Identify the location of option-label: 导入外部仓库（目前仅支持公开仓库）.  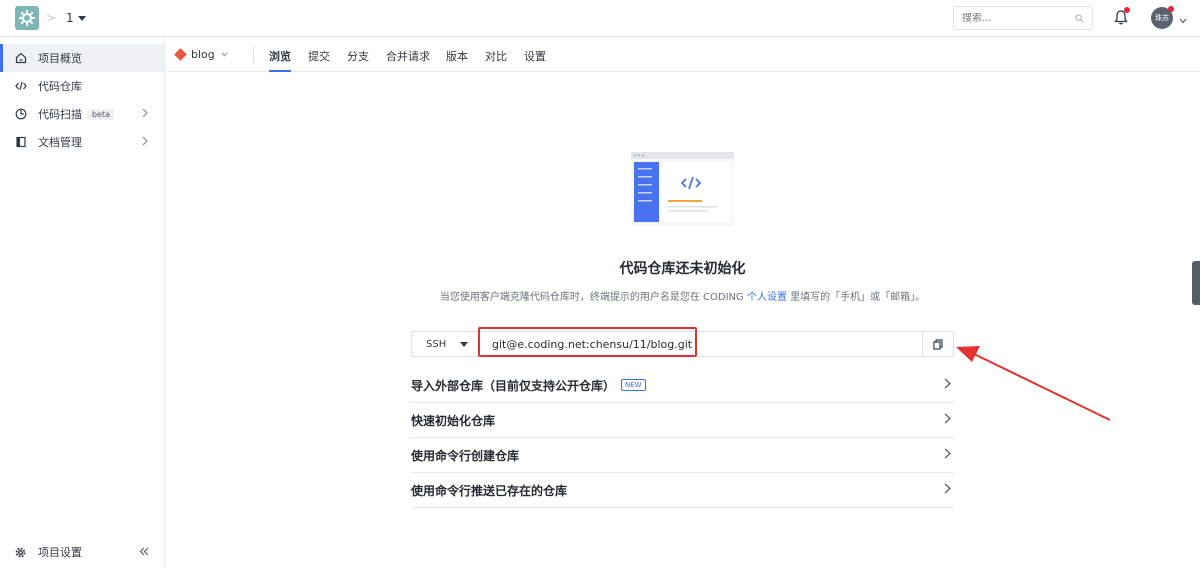
(513, 385).